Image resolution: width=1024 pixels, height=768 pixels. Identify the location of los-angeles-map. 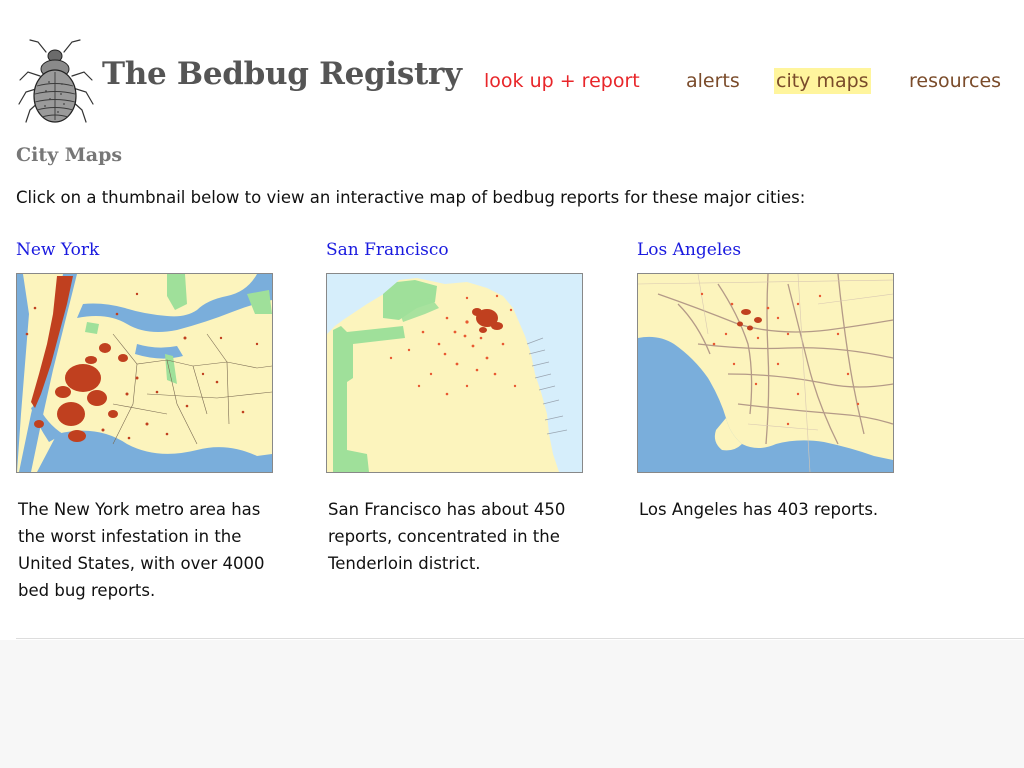
(765, 373).